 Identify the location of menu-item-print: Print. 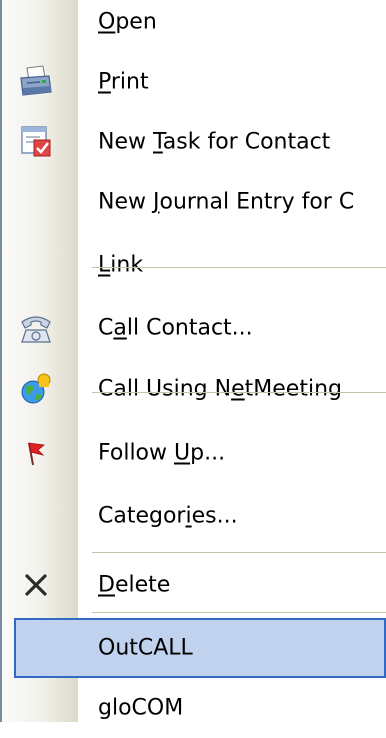
(194, 82).